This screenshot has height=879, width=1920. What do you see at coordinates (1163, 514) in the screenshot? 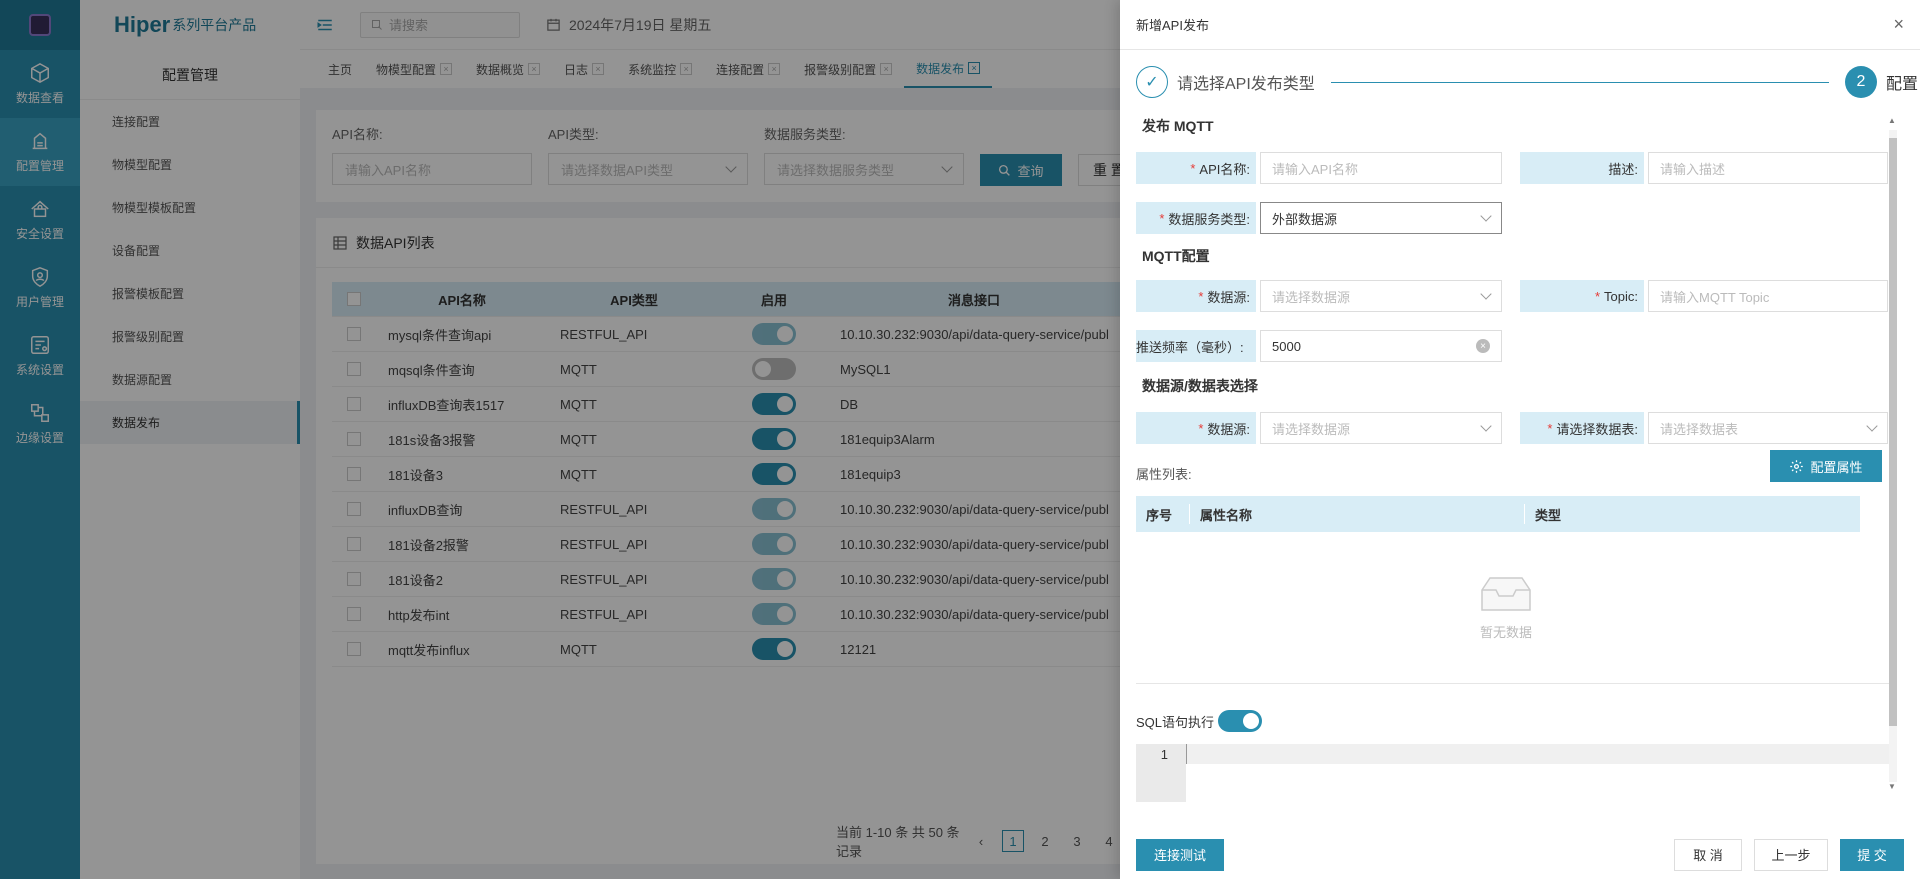
I see `column-header: 序号` at bounding box center [1163, 514].